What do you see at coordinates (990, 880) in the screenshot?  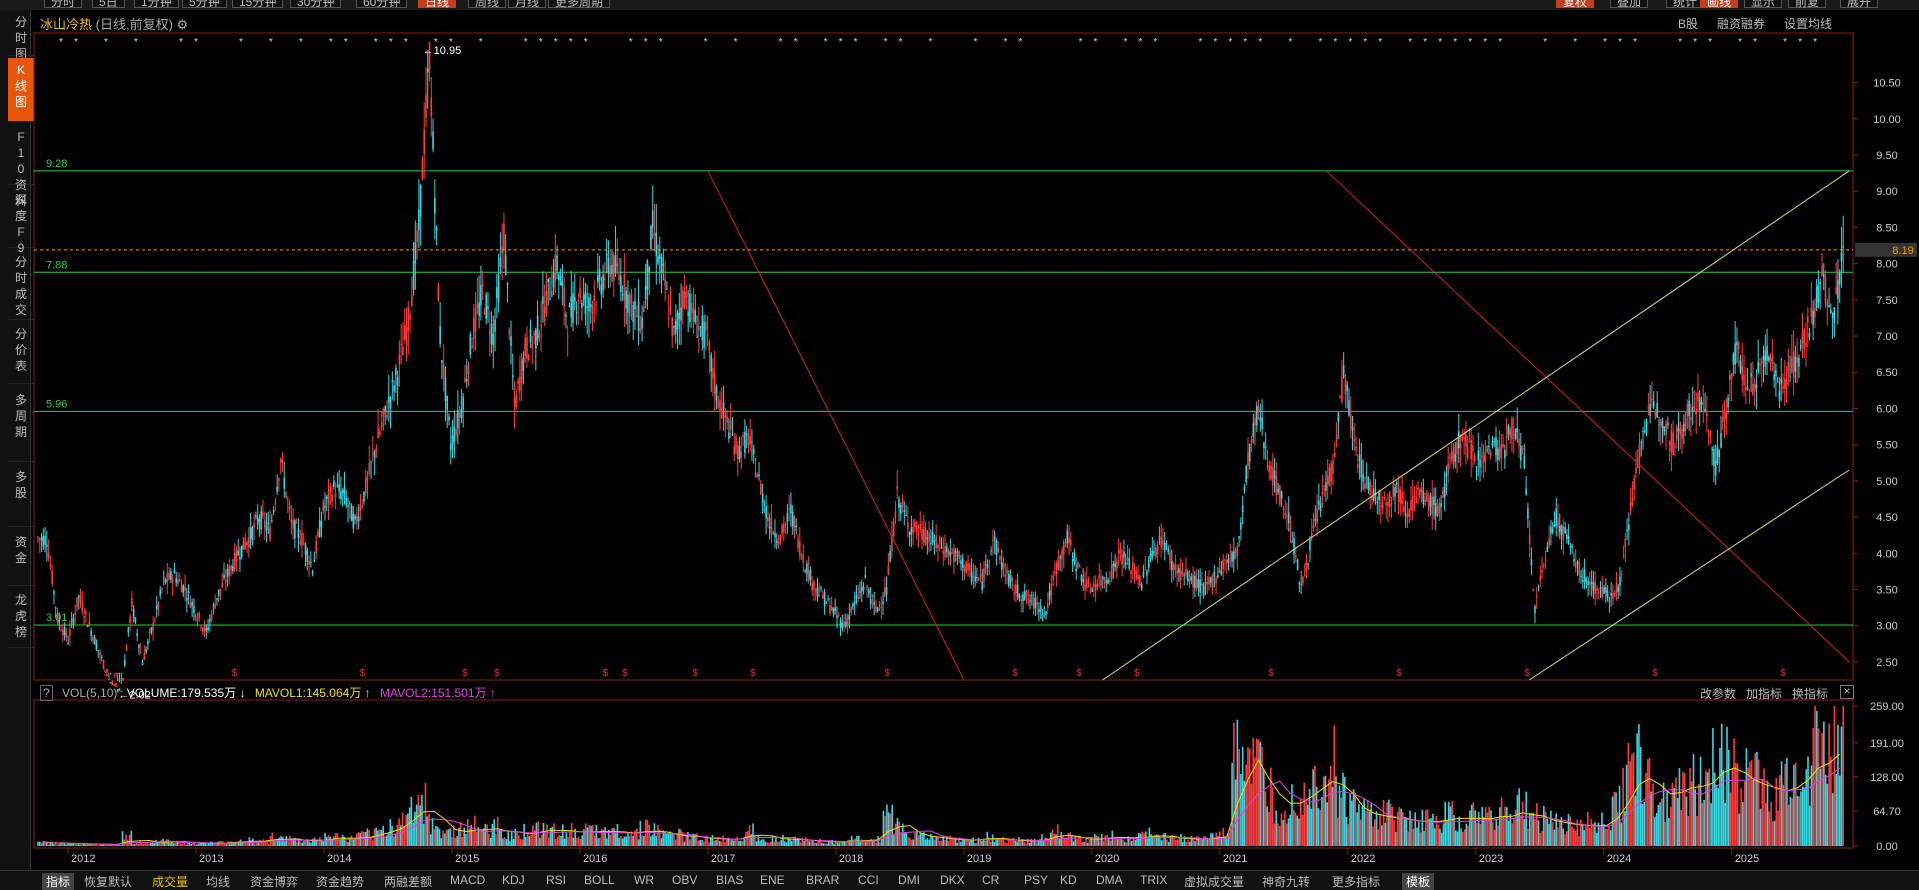 I see `indicator-tab-19: CR` at bounding box center [990, 880].